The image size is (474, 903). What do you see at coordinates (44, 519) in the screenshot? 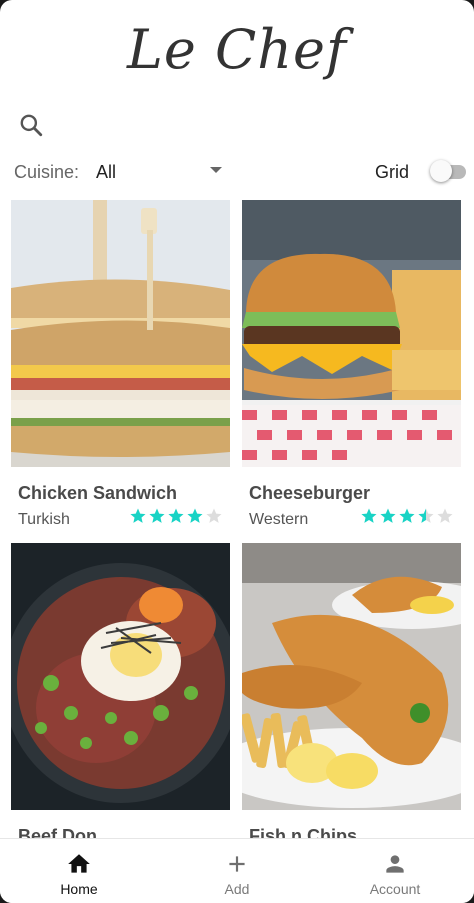
I see `recipe-cuisine: Turkish` at bounding box center [44, 519].